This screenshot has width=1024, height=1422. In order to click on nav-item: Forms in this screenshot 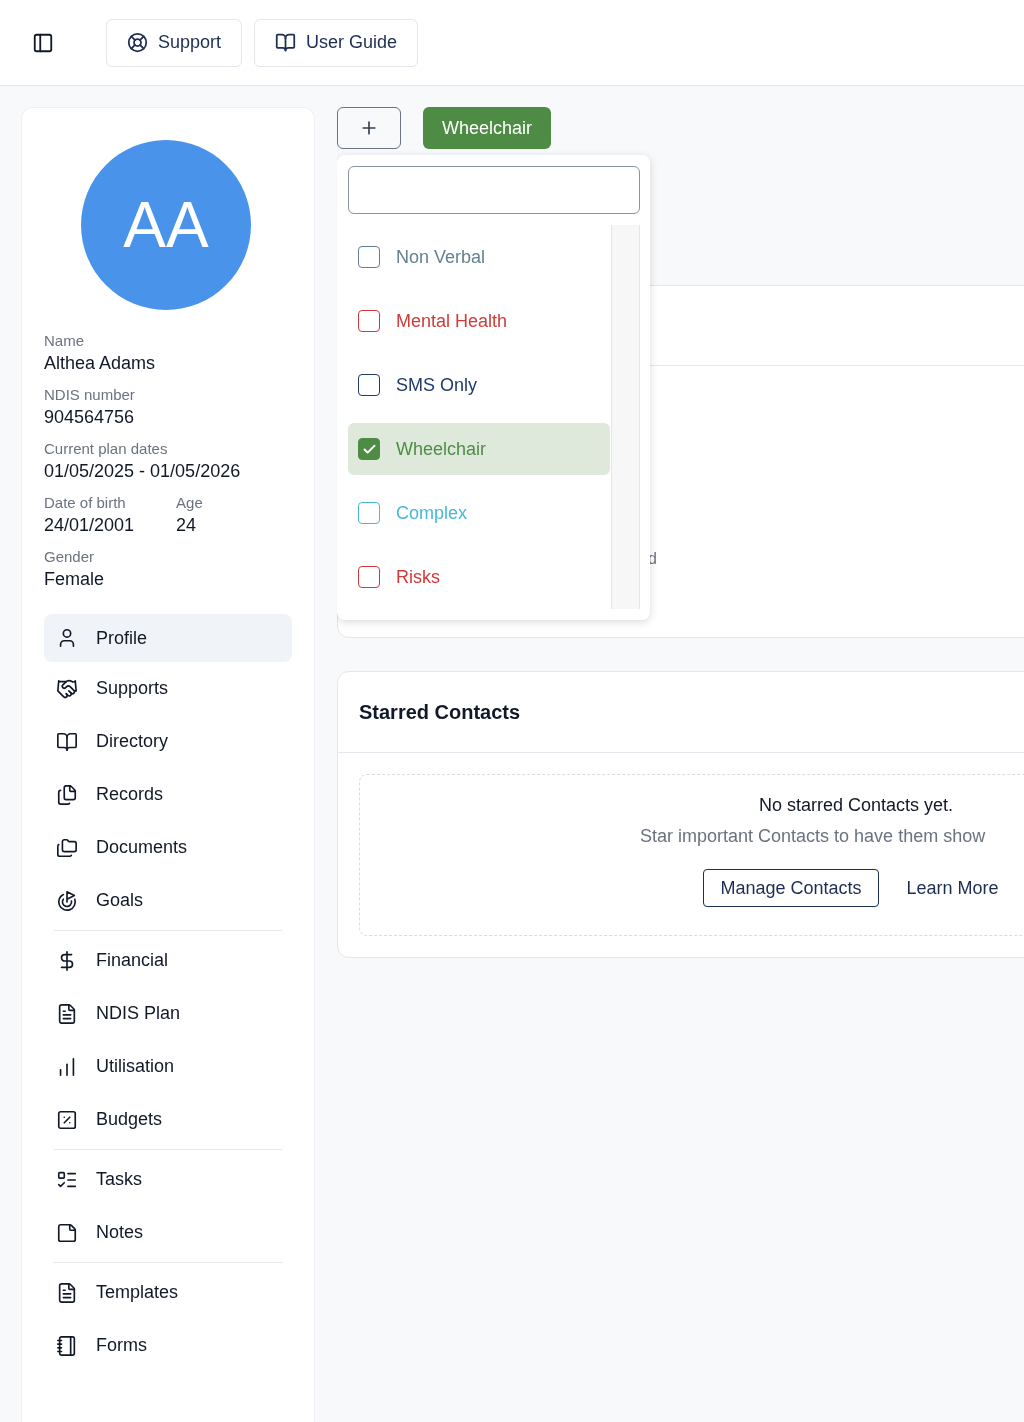, I will do `click(168, 1345)`.